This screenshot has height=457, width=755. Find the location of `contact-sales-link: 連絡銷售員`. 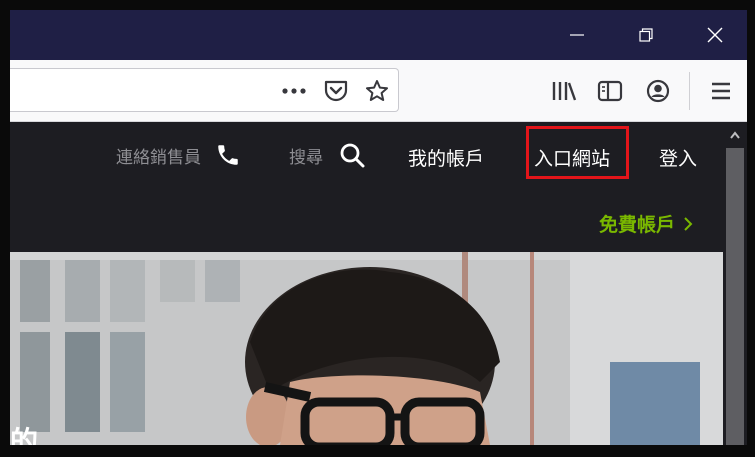

contact-sales-link: 連絡銷售員 is located at coordinates (178, 155).